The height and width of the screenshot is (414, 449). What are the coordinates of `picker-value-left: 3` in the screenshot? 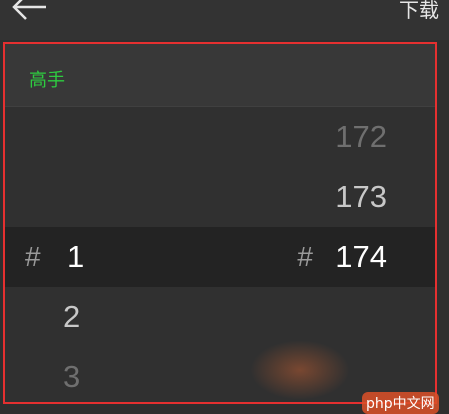 It's located at (72, 376).